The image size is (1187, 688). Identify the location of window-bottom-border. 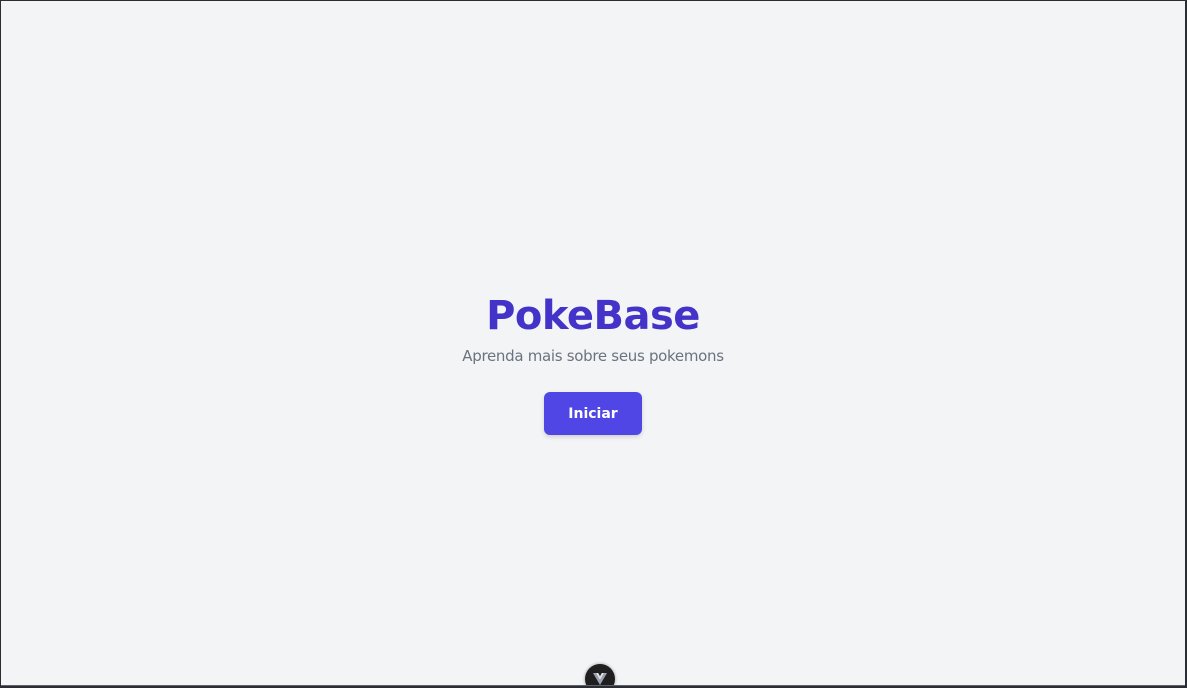
(593, 685).